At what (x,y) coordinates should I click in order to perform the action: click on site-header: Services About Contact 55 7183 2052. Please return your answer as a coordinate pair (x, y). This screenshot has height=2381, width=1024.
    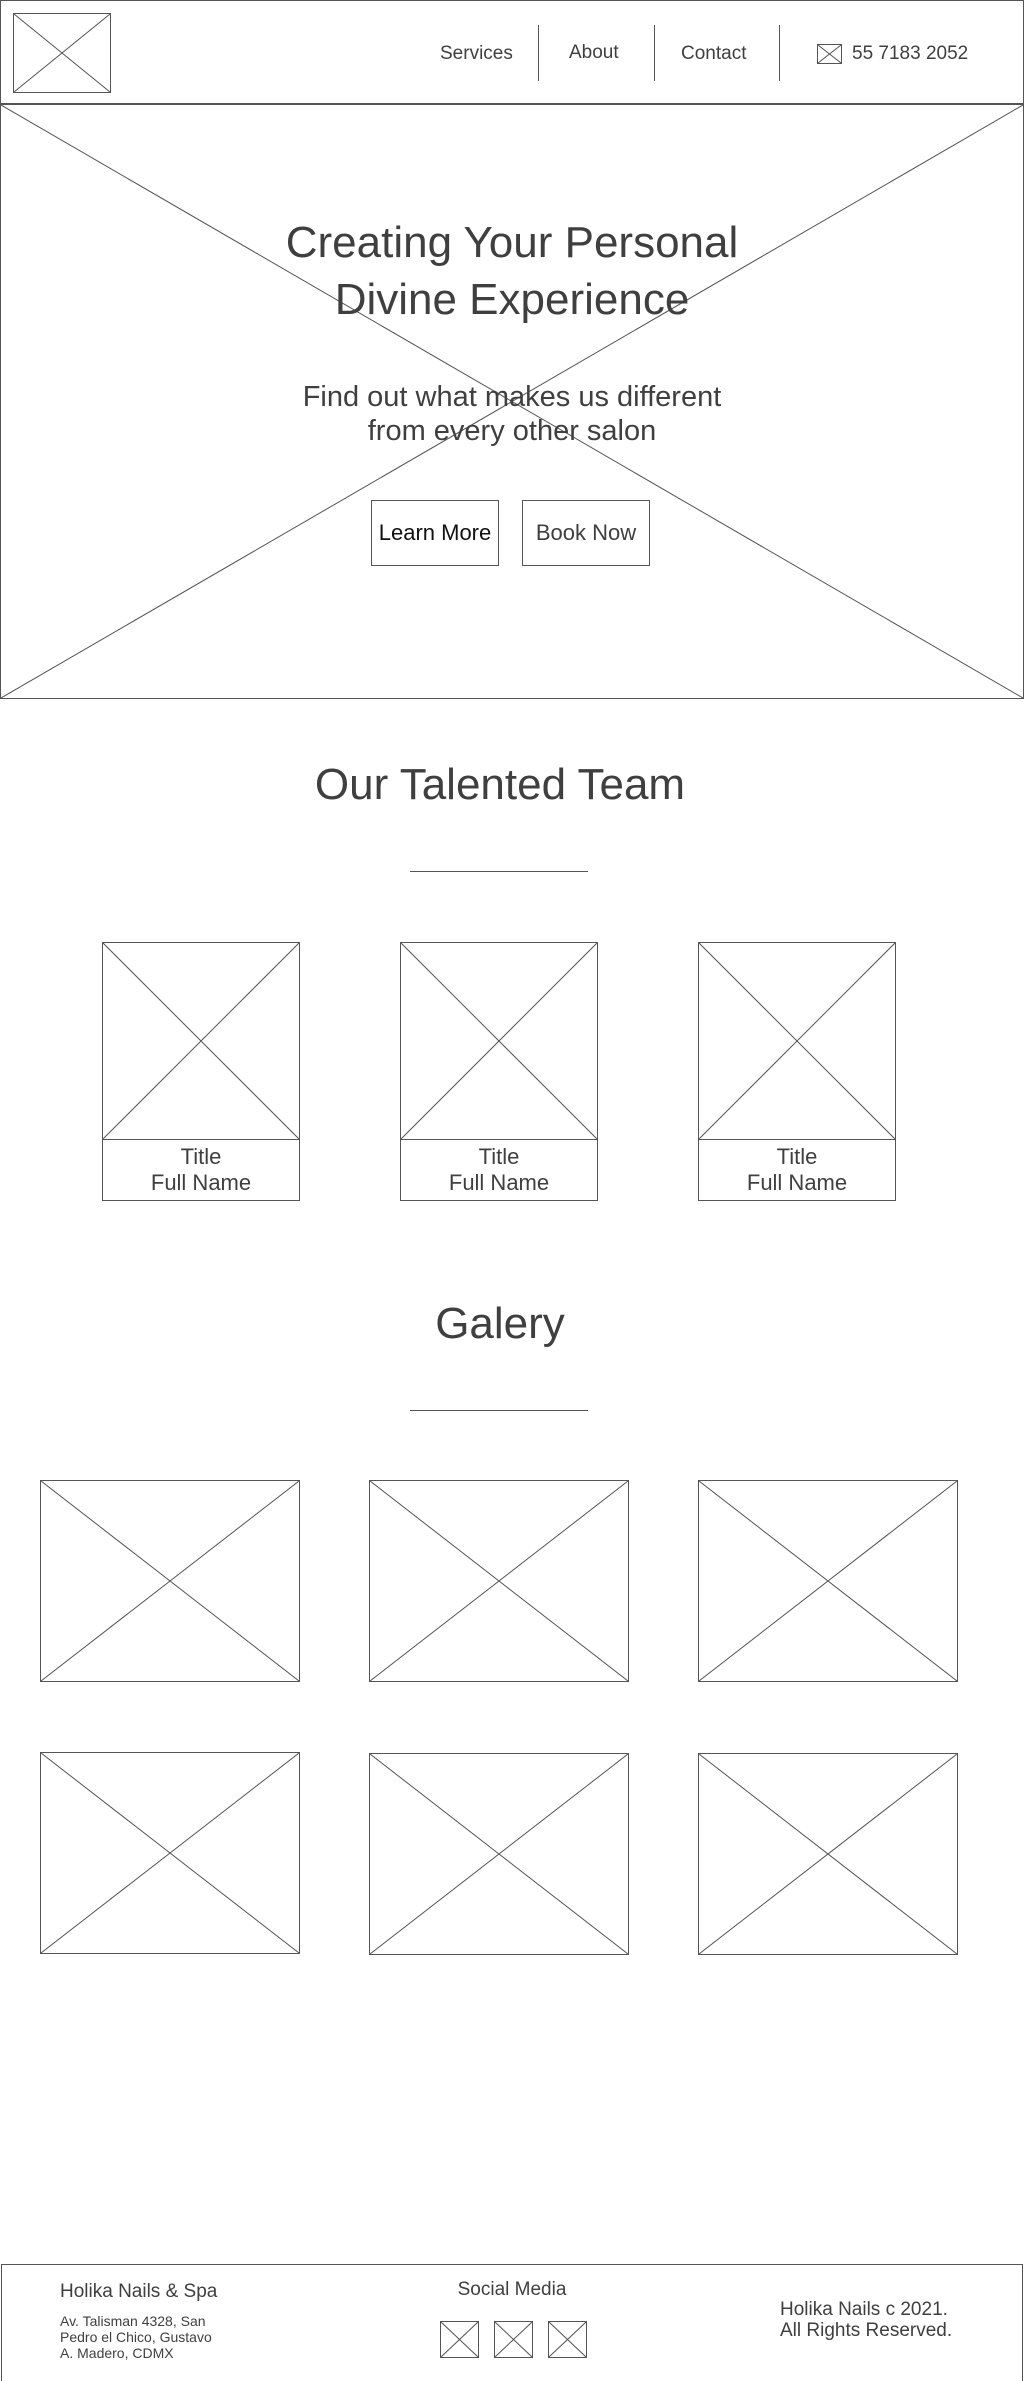
    Looking at the image, I should click on (512, 52).